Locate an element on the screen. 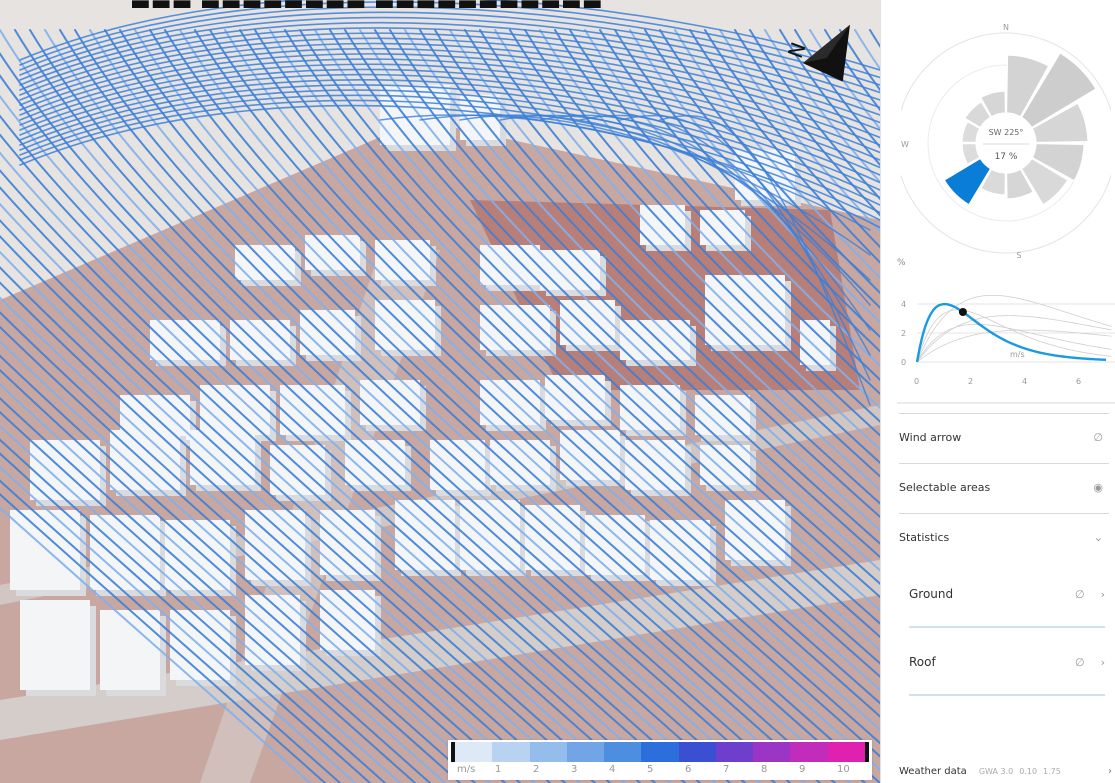  wind-rose-north-label: N is located at coordinates (1006, 27).